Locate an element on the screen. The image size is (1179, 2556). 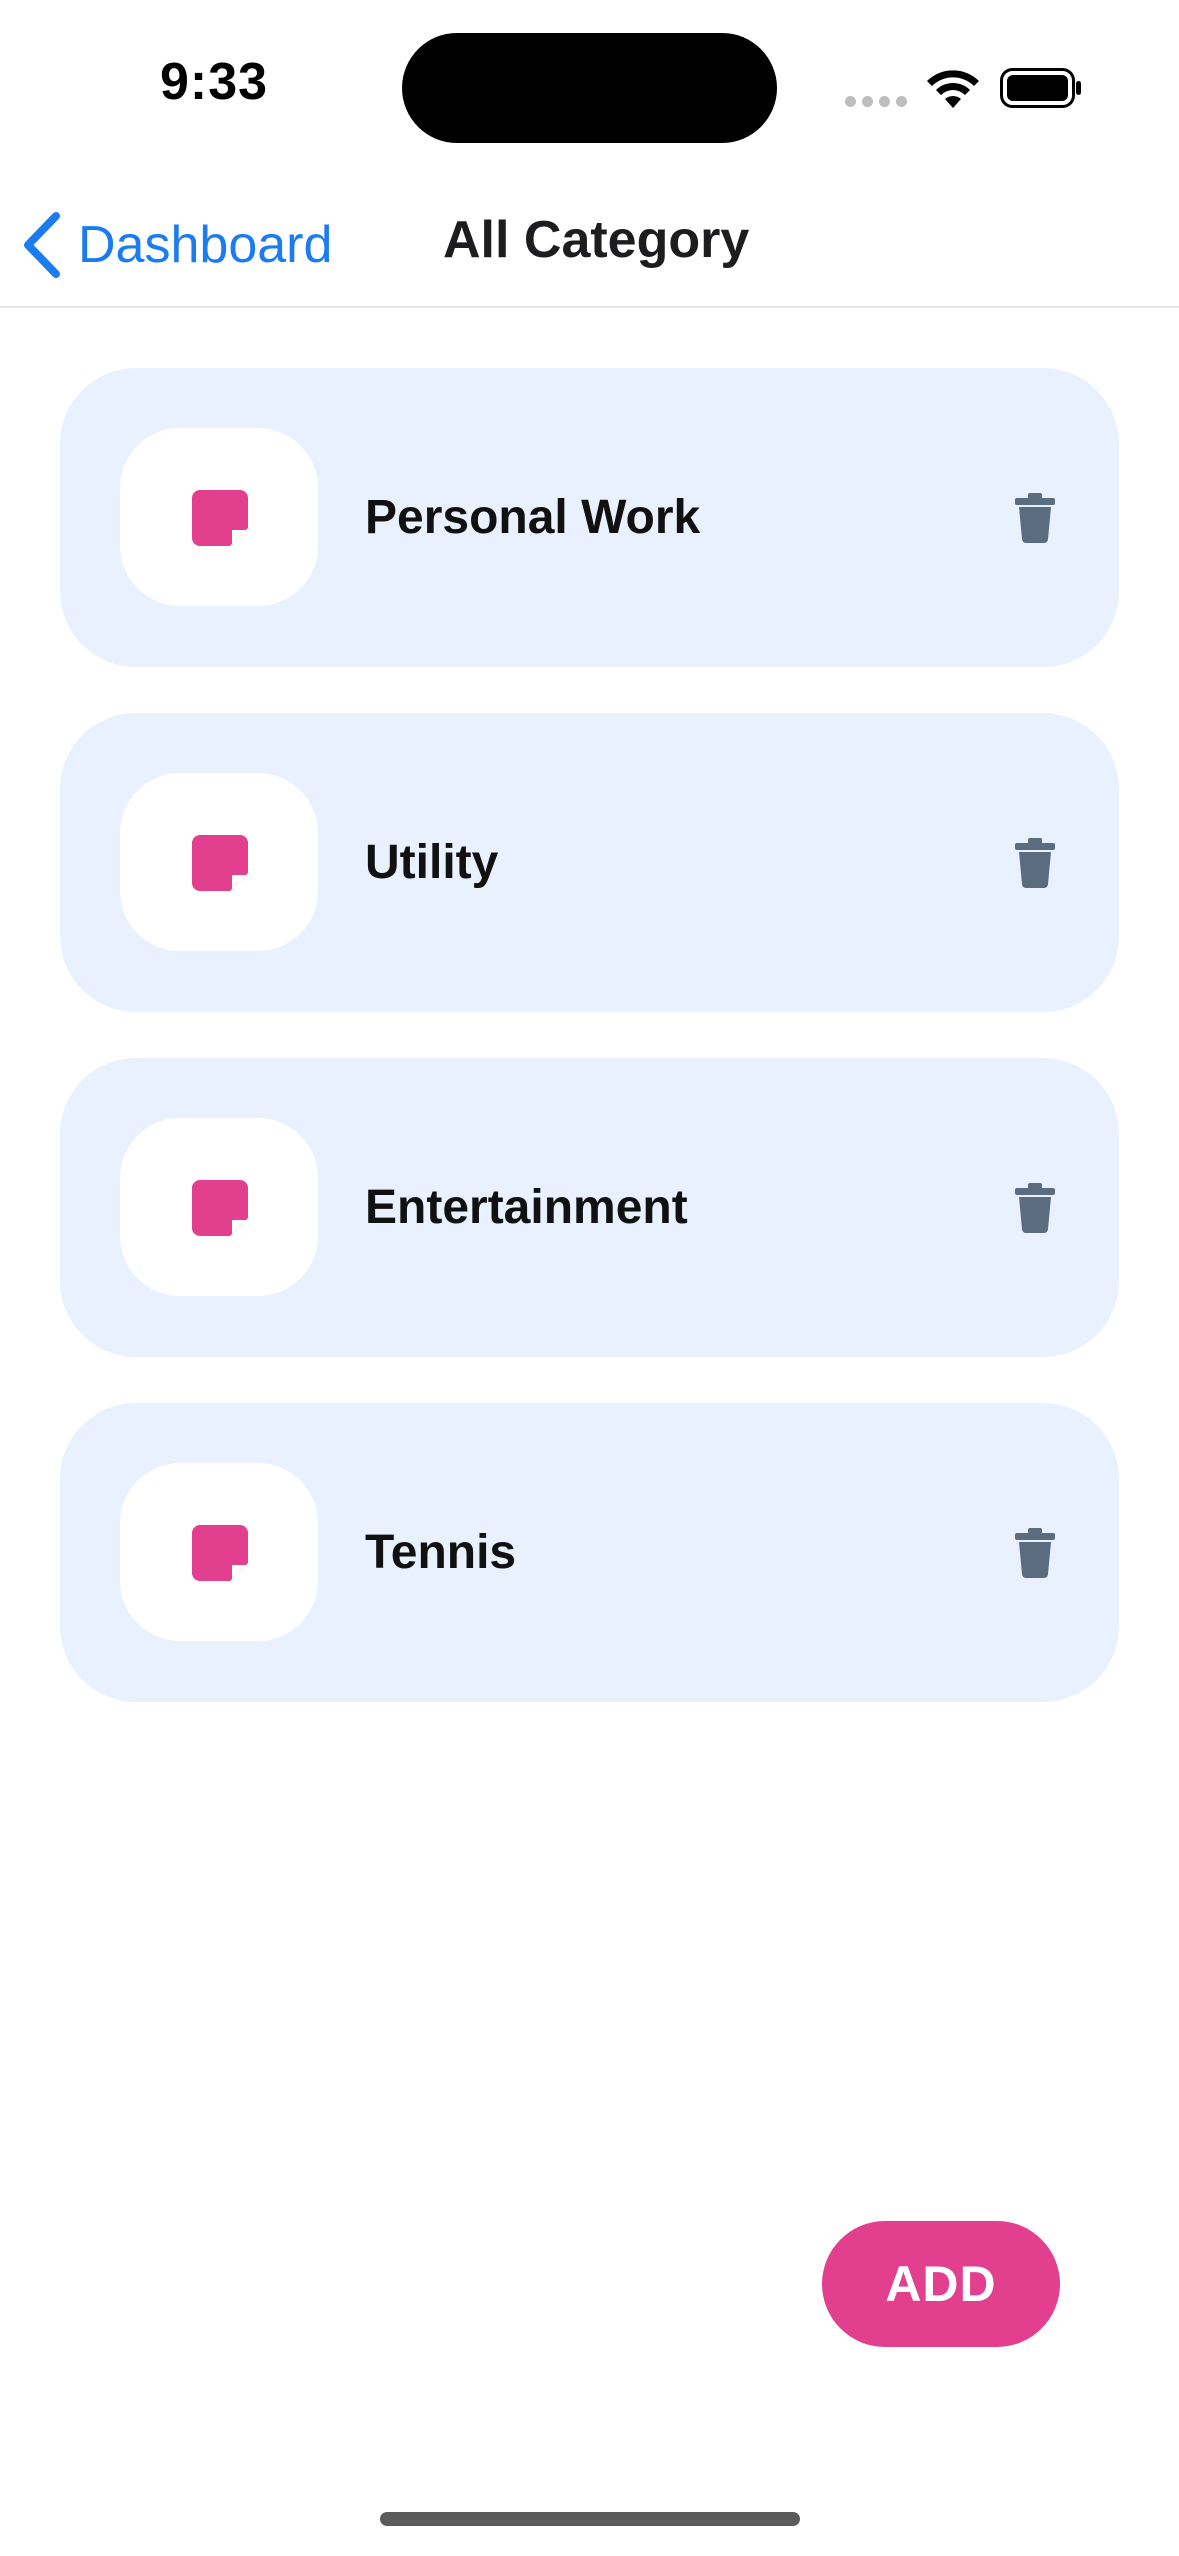
cellular-signal-icon is located at coordinates (876, 101).